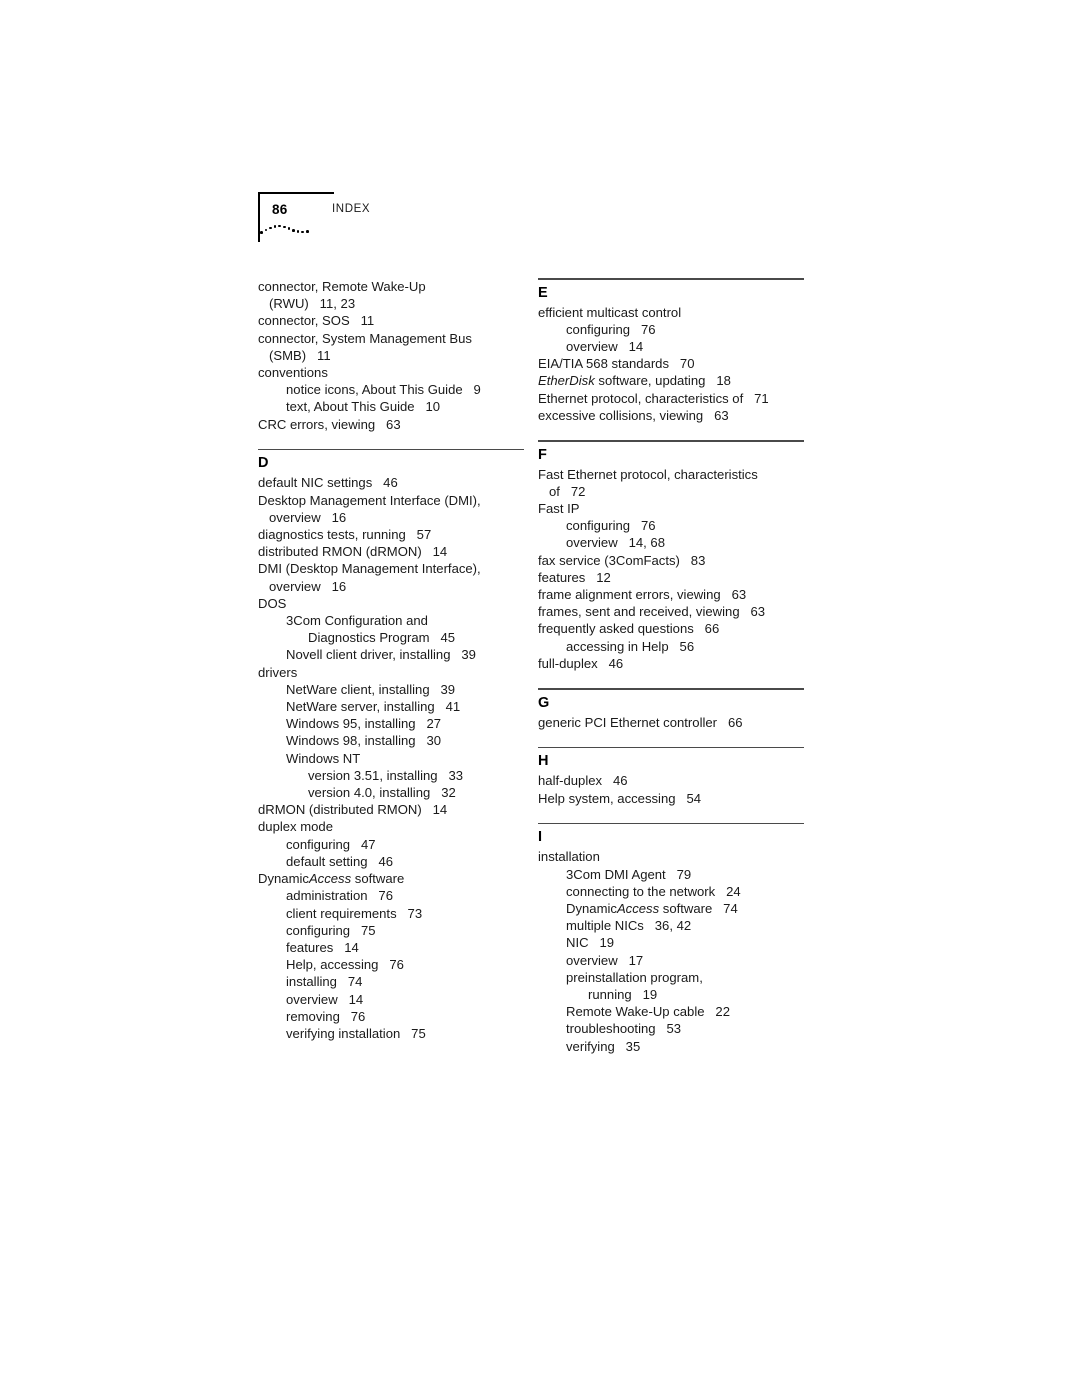 The height and width of the screenshot is (1397, 1080). What do you see at coordinates (648, 1012) in the screenshot?
I see `index-entry: Remote Wake-Up cable 22` at bounding box center [648, 1012].